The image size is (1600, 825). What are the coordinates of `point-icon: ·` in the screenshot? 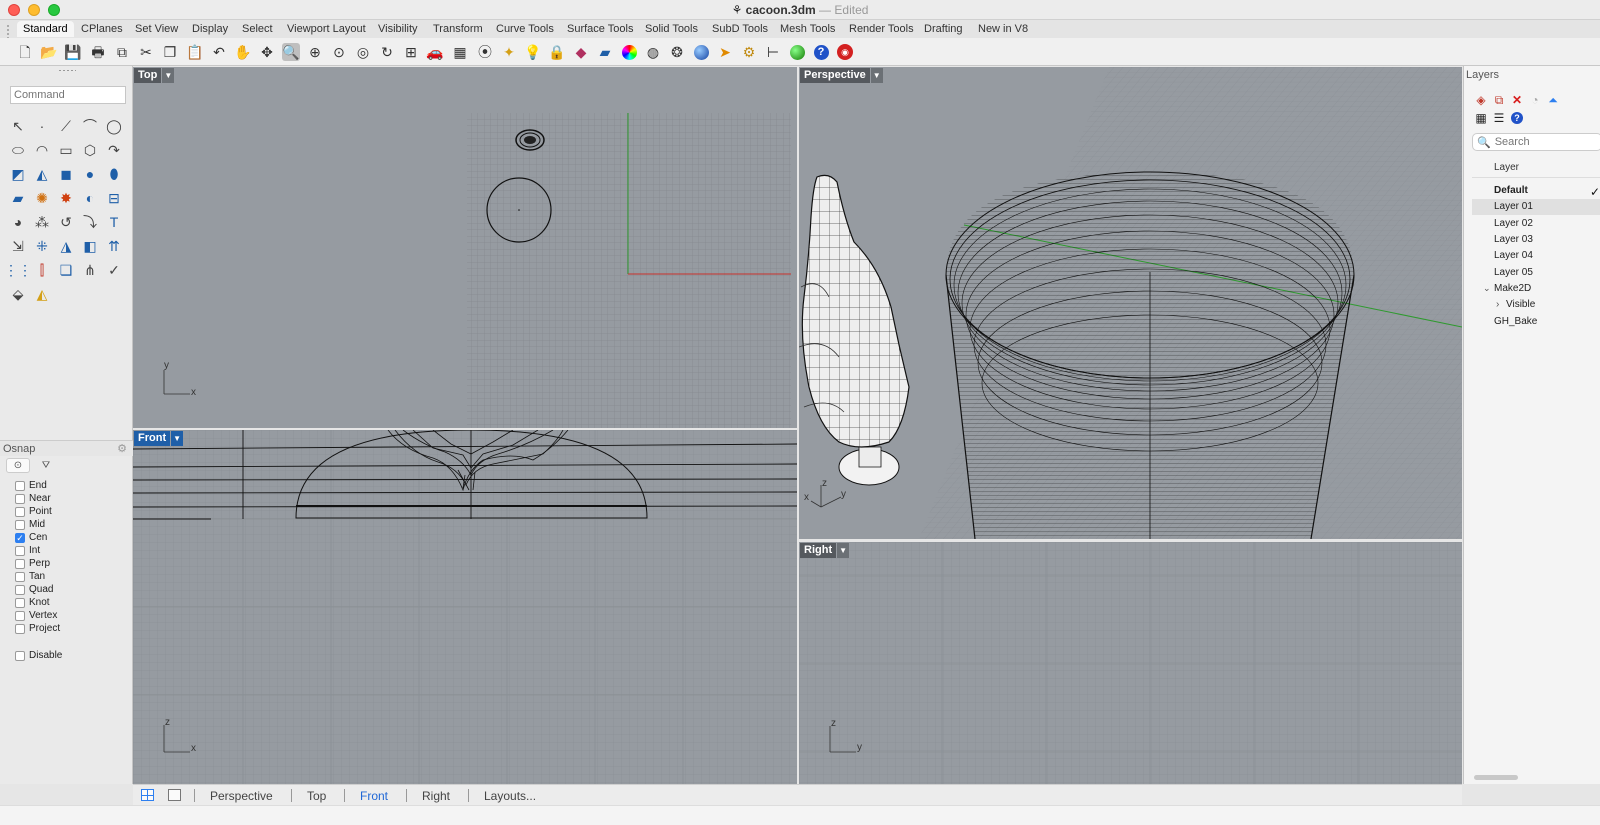 It's located at (42, 126).